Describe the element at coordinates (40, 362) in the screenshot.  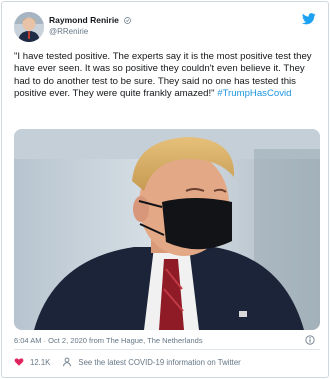
I see `like-count: 12.1K` at that location.